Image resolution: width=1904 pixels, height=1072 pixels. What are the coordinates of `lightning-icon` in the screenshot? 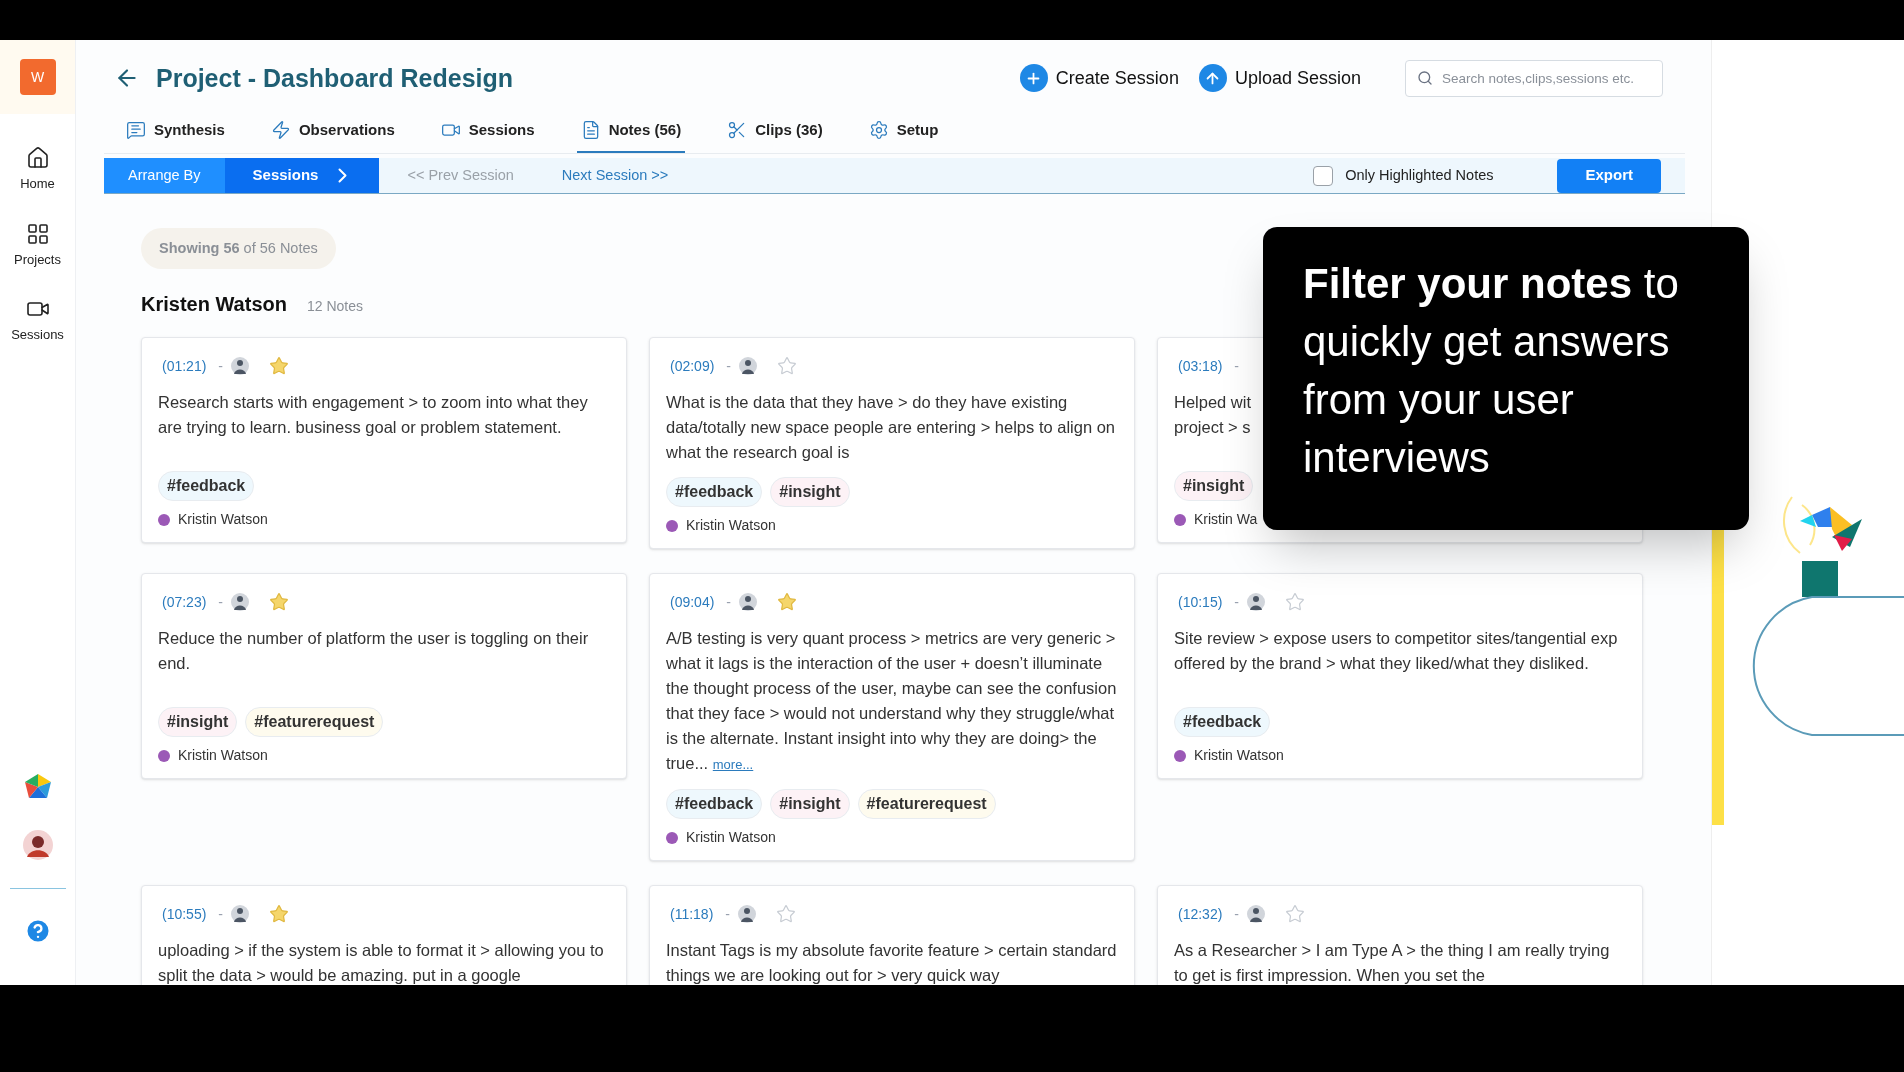 It's located at (280, 130).